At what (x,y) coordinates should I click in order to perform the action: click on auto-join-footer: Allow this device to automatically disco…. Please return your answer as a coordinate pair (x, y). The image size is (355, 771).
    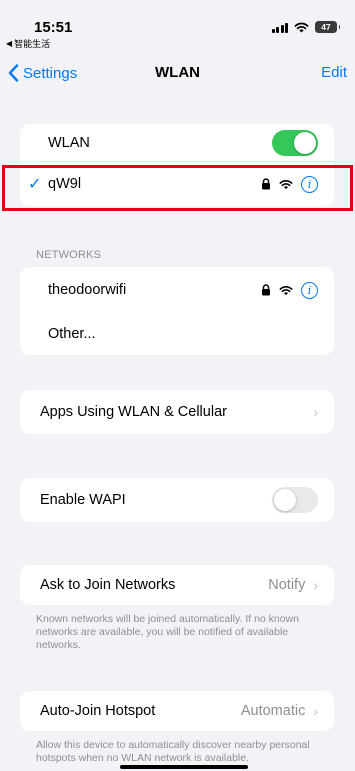
    Looking at the image, I should click on (173, 751).